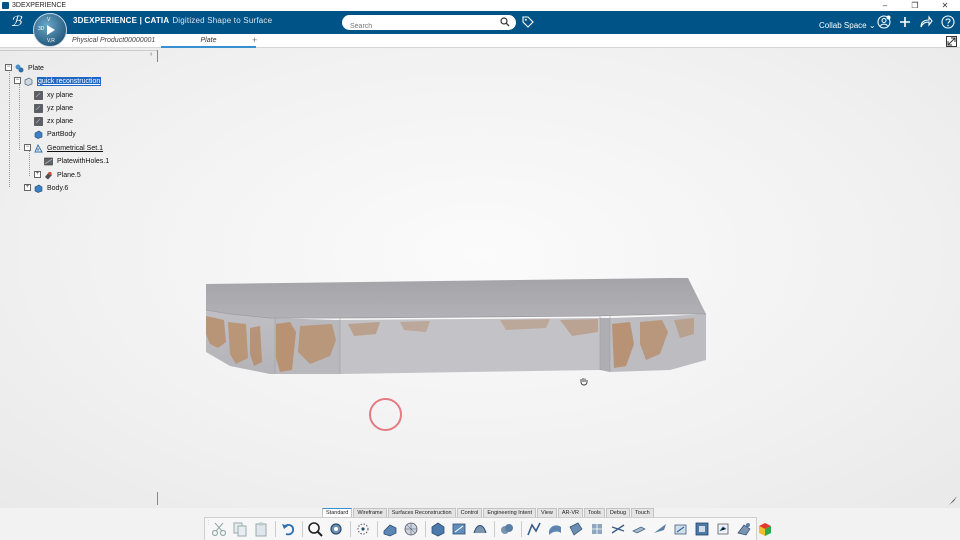  I want to click on section-tab-engineering-intent: Engineering Intent, so click(510, 512).